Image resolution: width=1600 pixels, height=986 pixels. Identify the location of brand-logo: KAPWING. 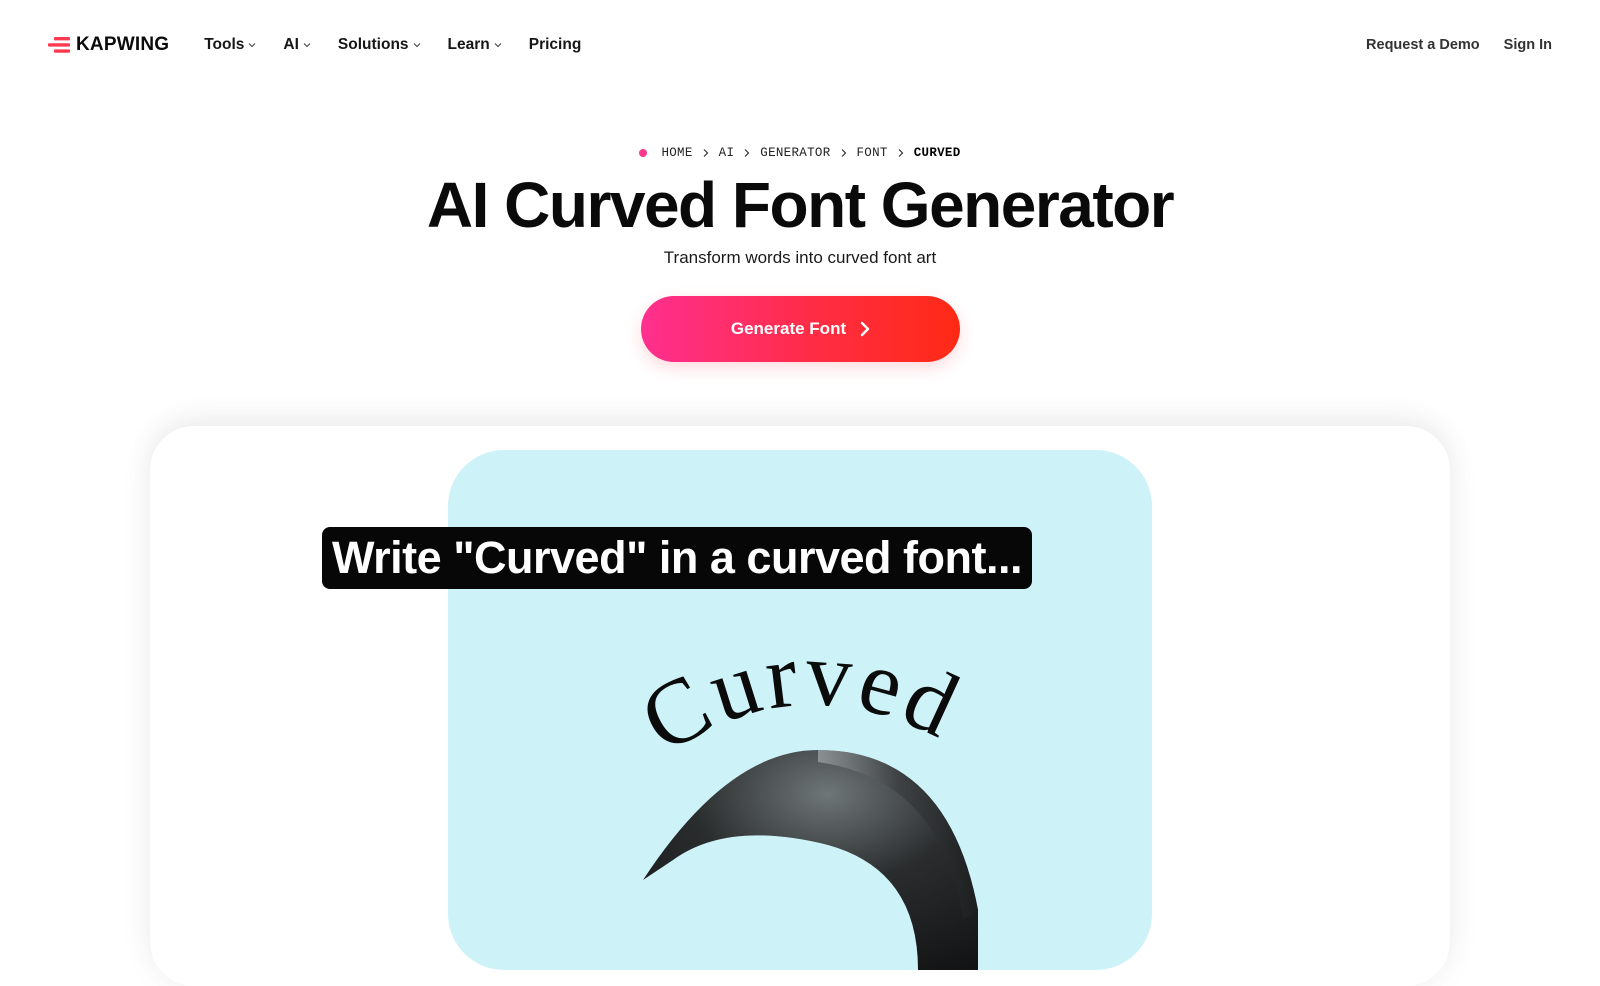
(108, 45).